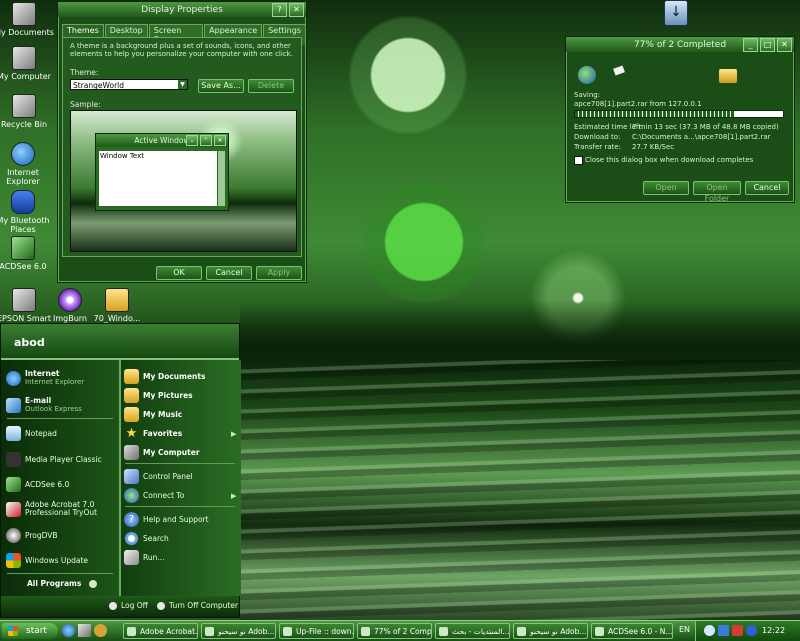 This screenshot has height=641, width=800. What do you see at coordinates (45, 378) in the screenshot?
I see `menu-item-internet: Internet Internet Explorer` at bounding box center [45, 378].